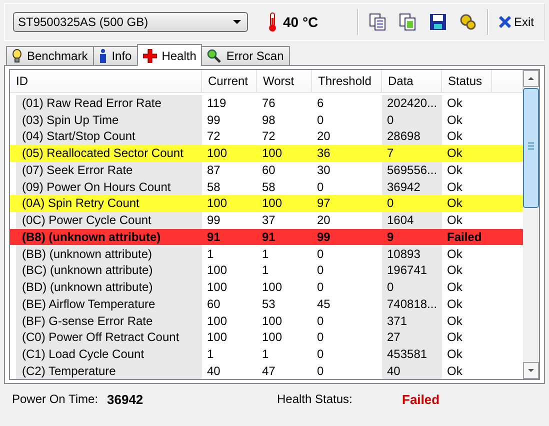 Image resolution: width=549 pixels, height=426 pixels. I want to click on table-cell: 196741, so click(412, 270).